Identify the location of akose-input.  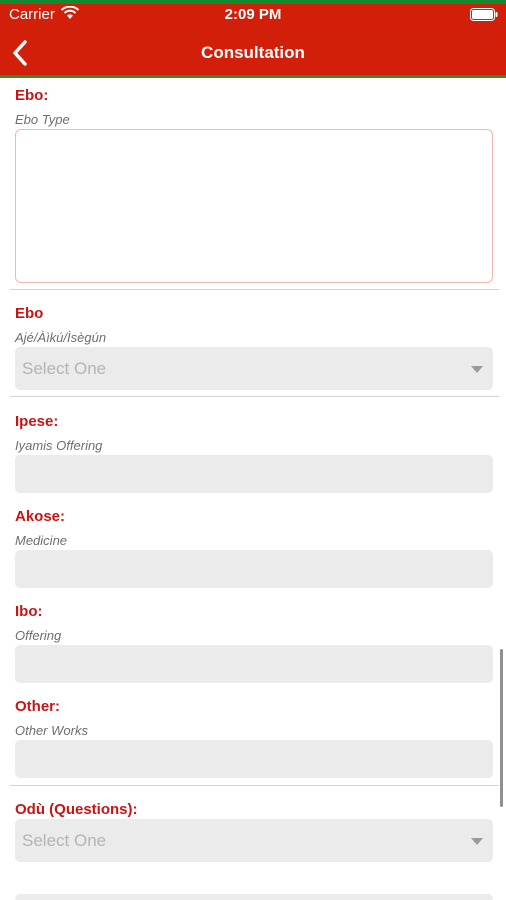
(254, 569).